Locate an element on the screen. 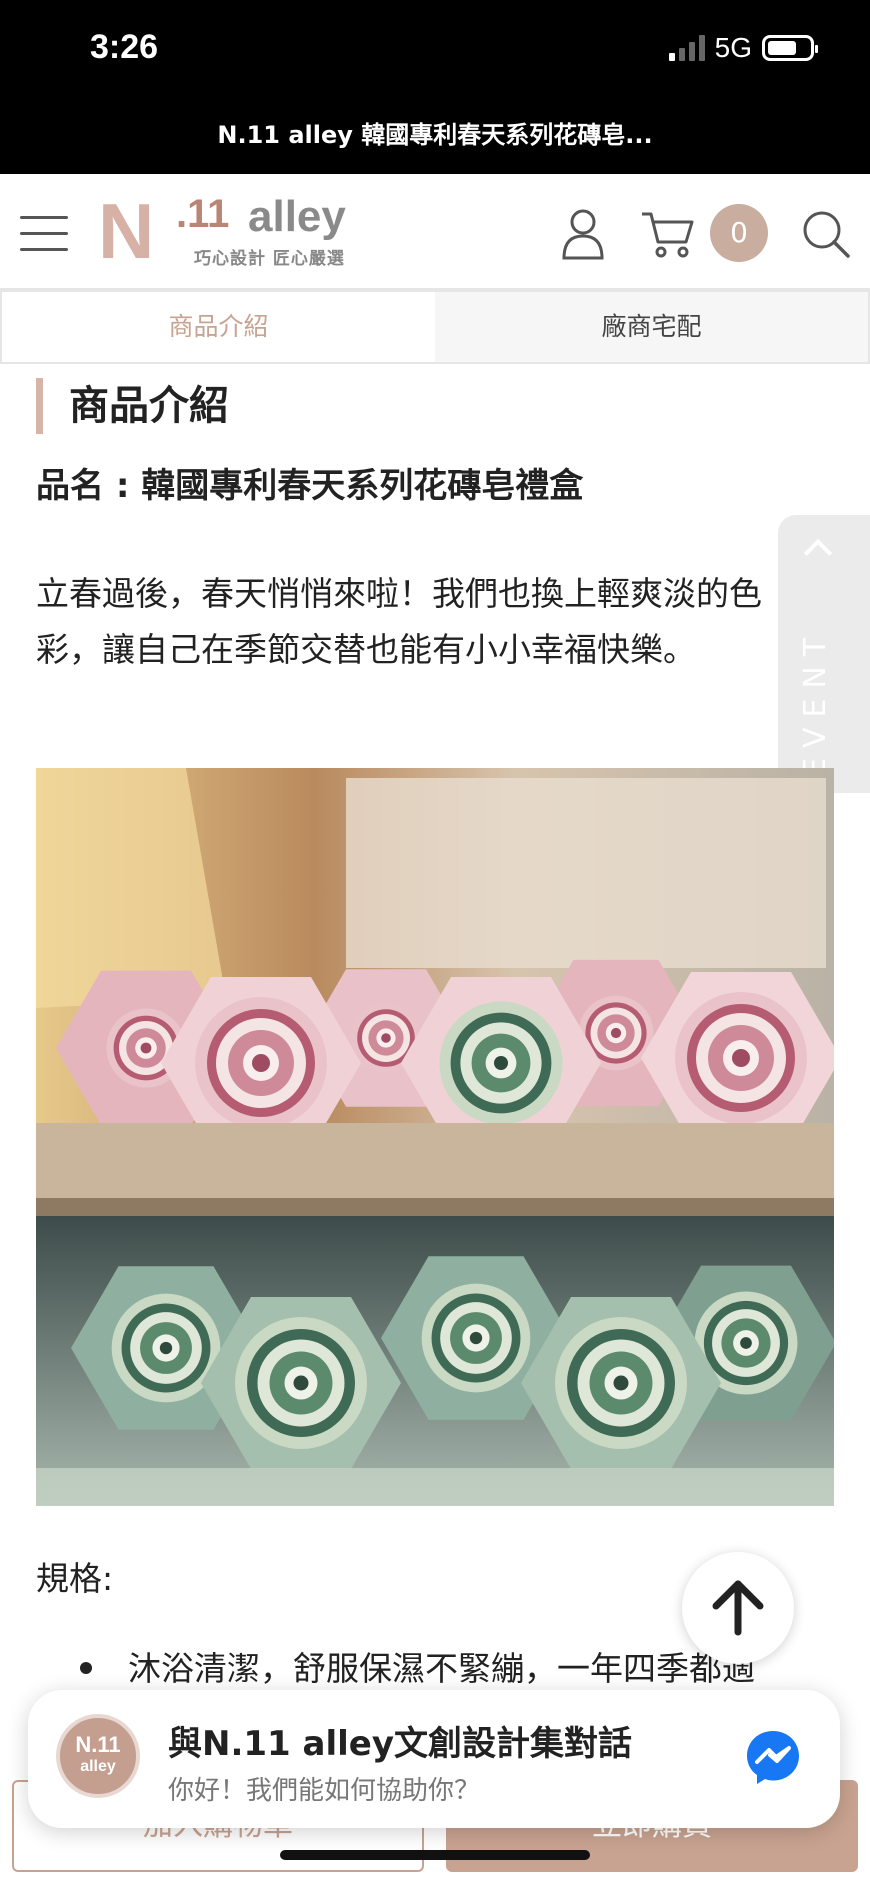 The width and height of the screenshot is (870, 1884). spec-label: 規格: is located at coordinates (75, 1578).